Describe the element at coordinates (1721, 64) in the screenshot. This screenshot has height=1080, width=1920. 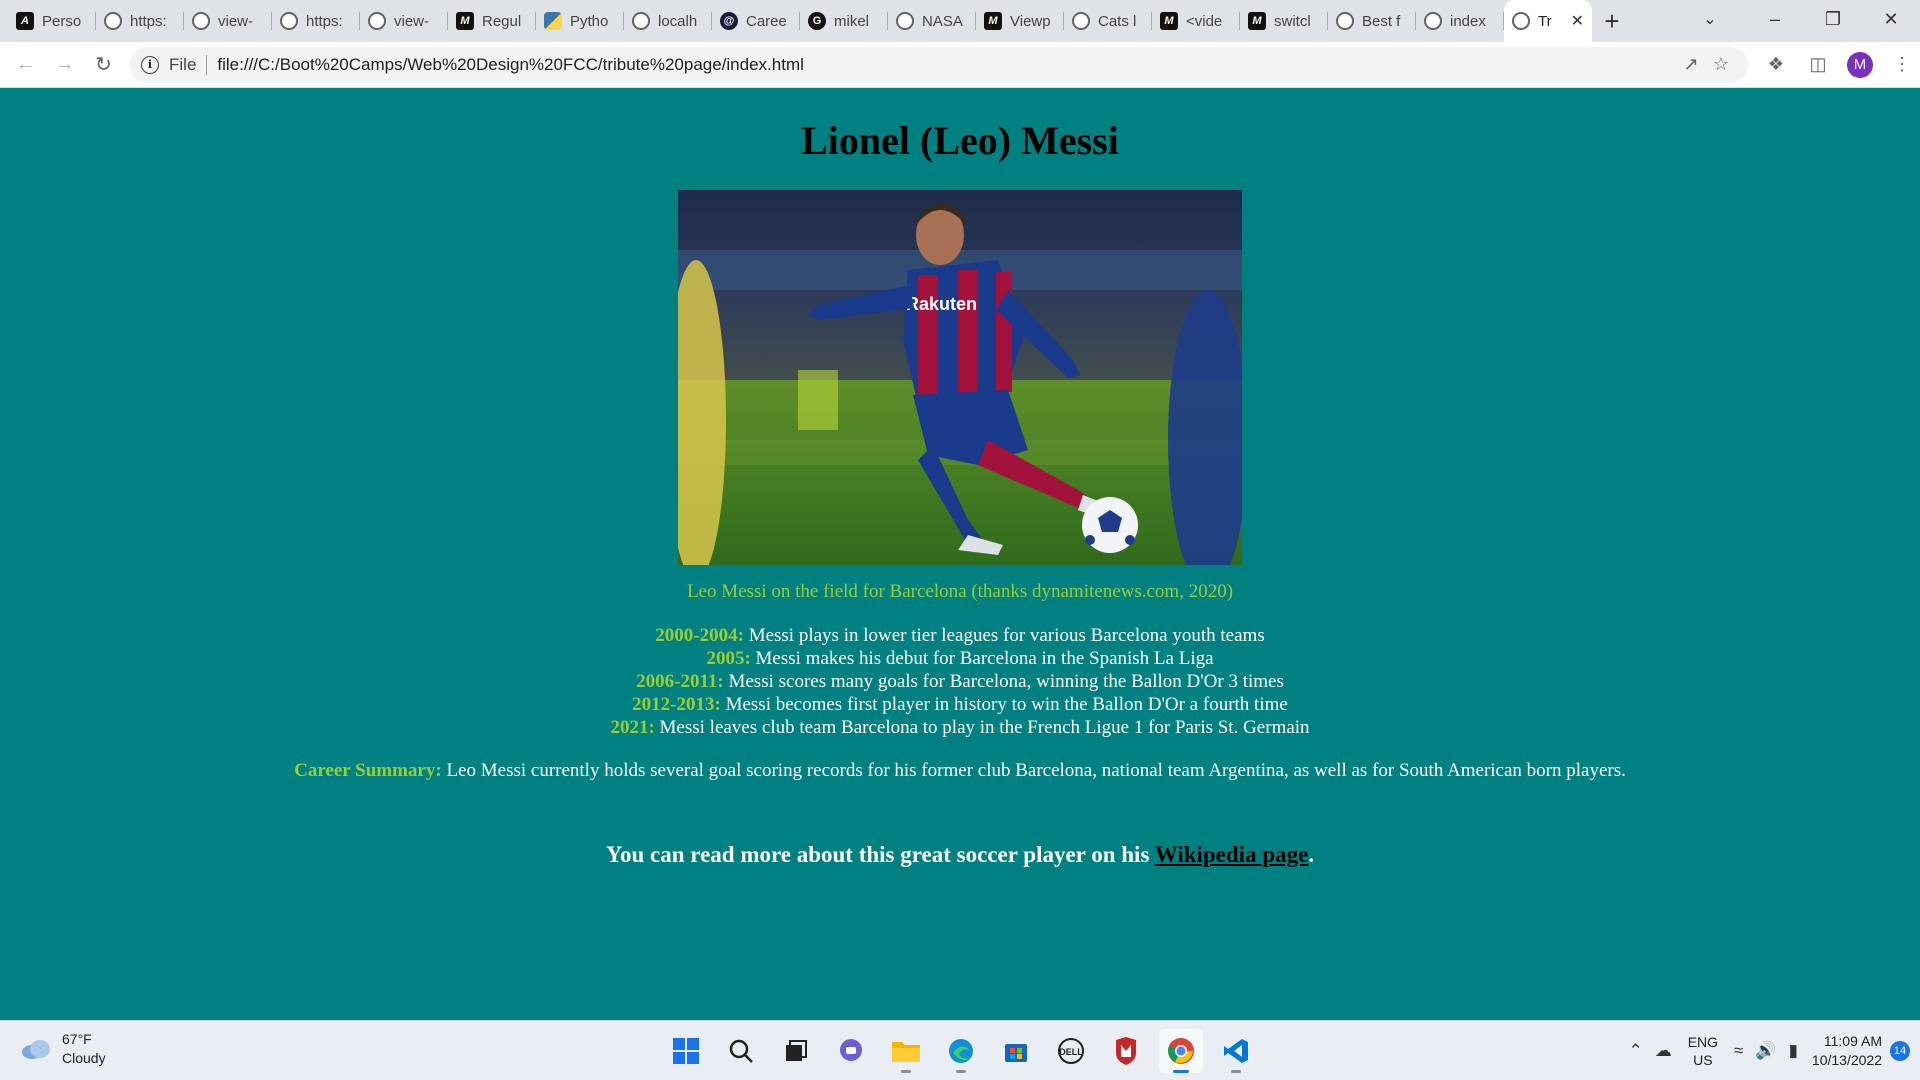
I see `bookmark-star-icon: ☆` at that location.